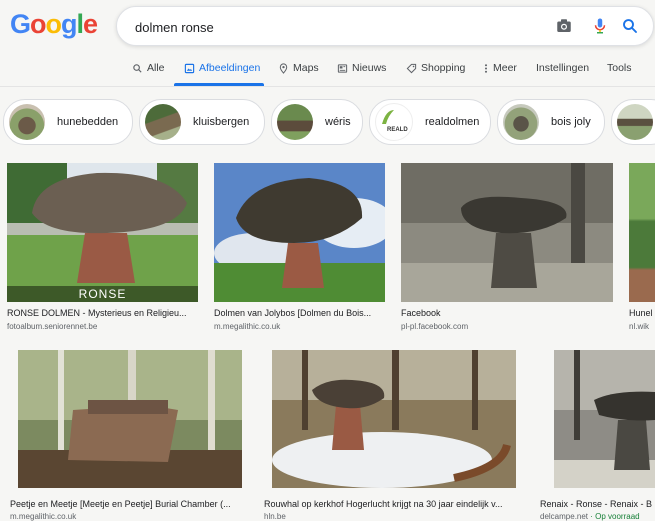 The width and height of the screenshot is (655, 521). Describe the element at coordinates (317, 122) in the screenshot. I see `chip-weris: wéris` at that location.